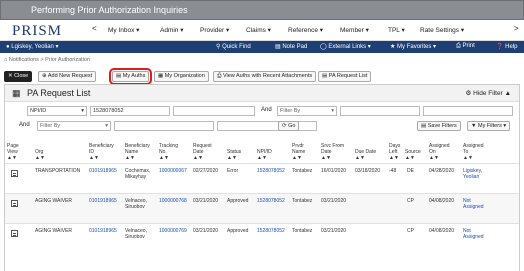 Image resolution: width=524 pixels, height=271 pixels. Describe the element at coordinates (442, 171) in the screenshot. I see `cell-assigned-on: 04/28/2020` at that location.